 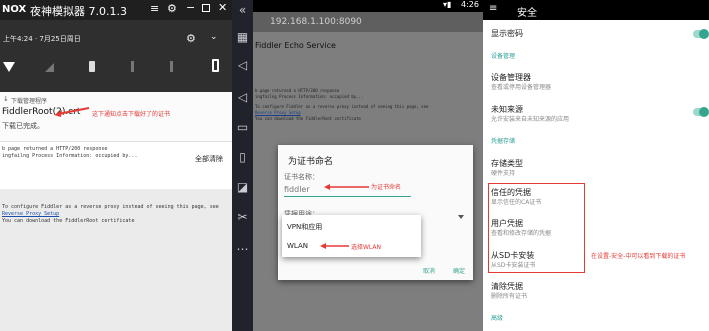 What do you see at coordinates (209, 159) in the screenshot?
I see `clear-all-button: 全部清除` at bounding box center [209, 159].